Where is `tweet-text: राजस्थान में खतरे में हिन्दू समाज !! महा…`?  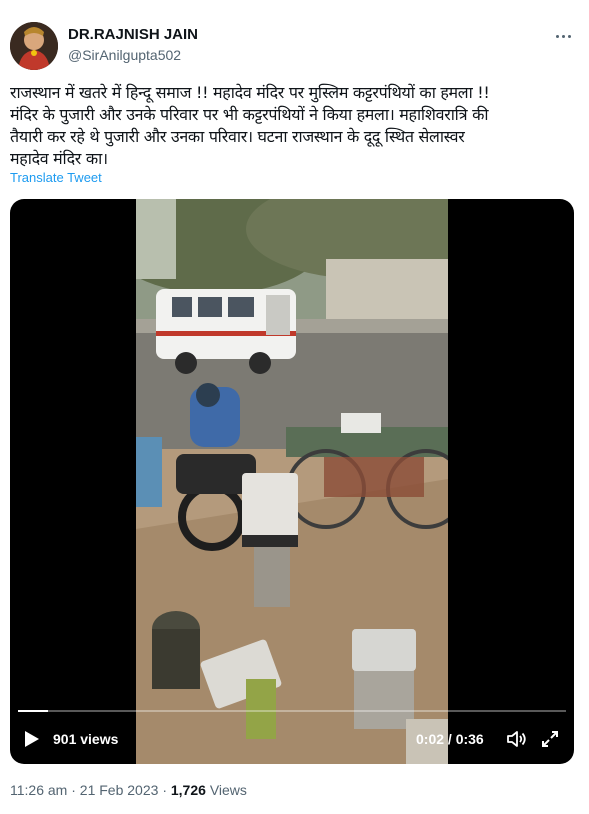 tweet-text: राजस्थान में खतरे में हिन्दू समाज !! महा… is located at coordinates (250, 125).